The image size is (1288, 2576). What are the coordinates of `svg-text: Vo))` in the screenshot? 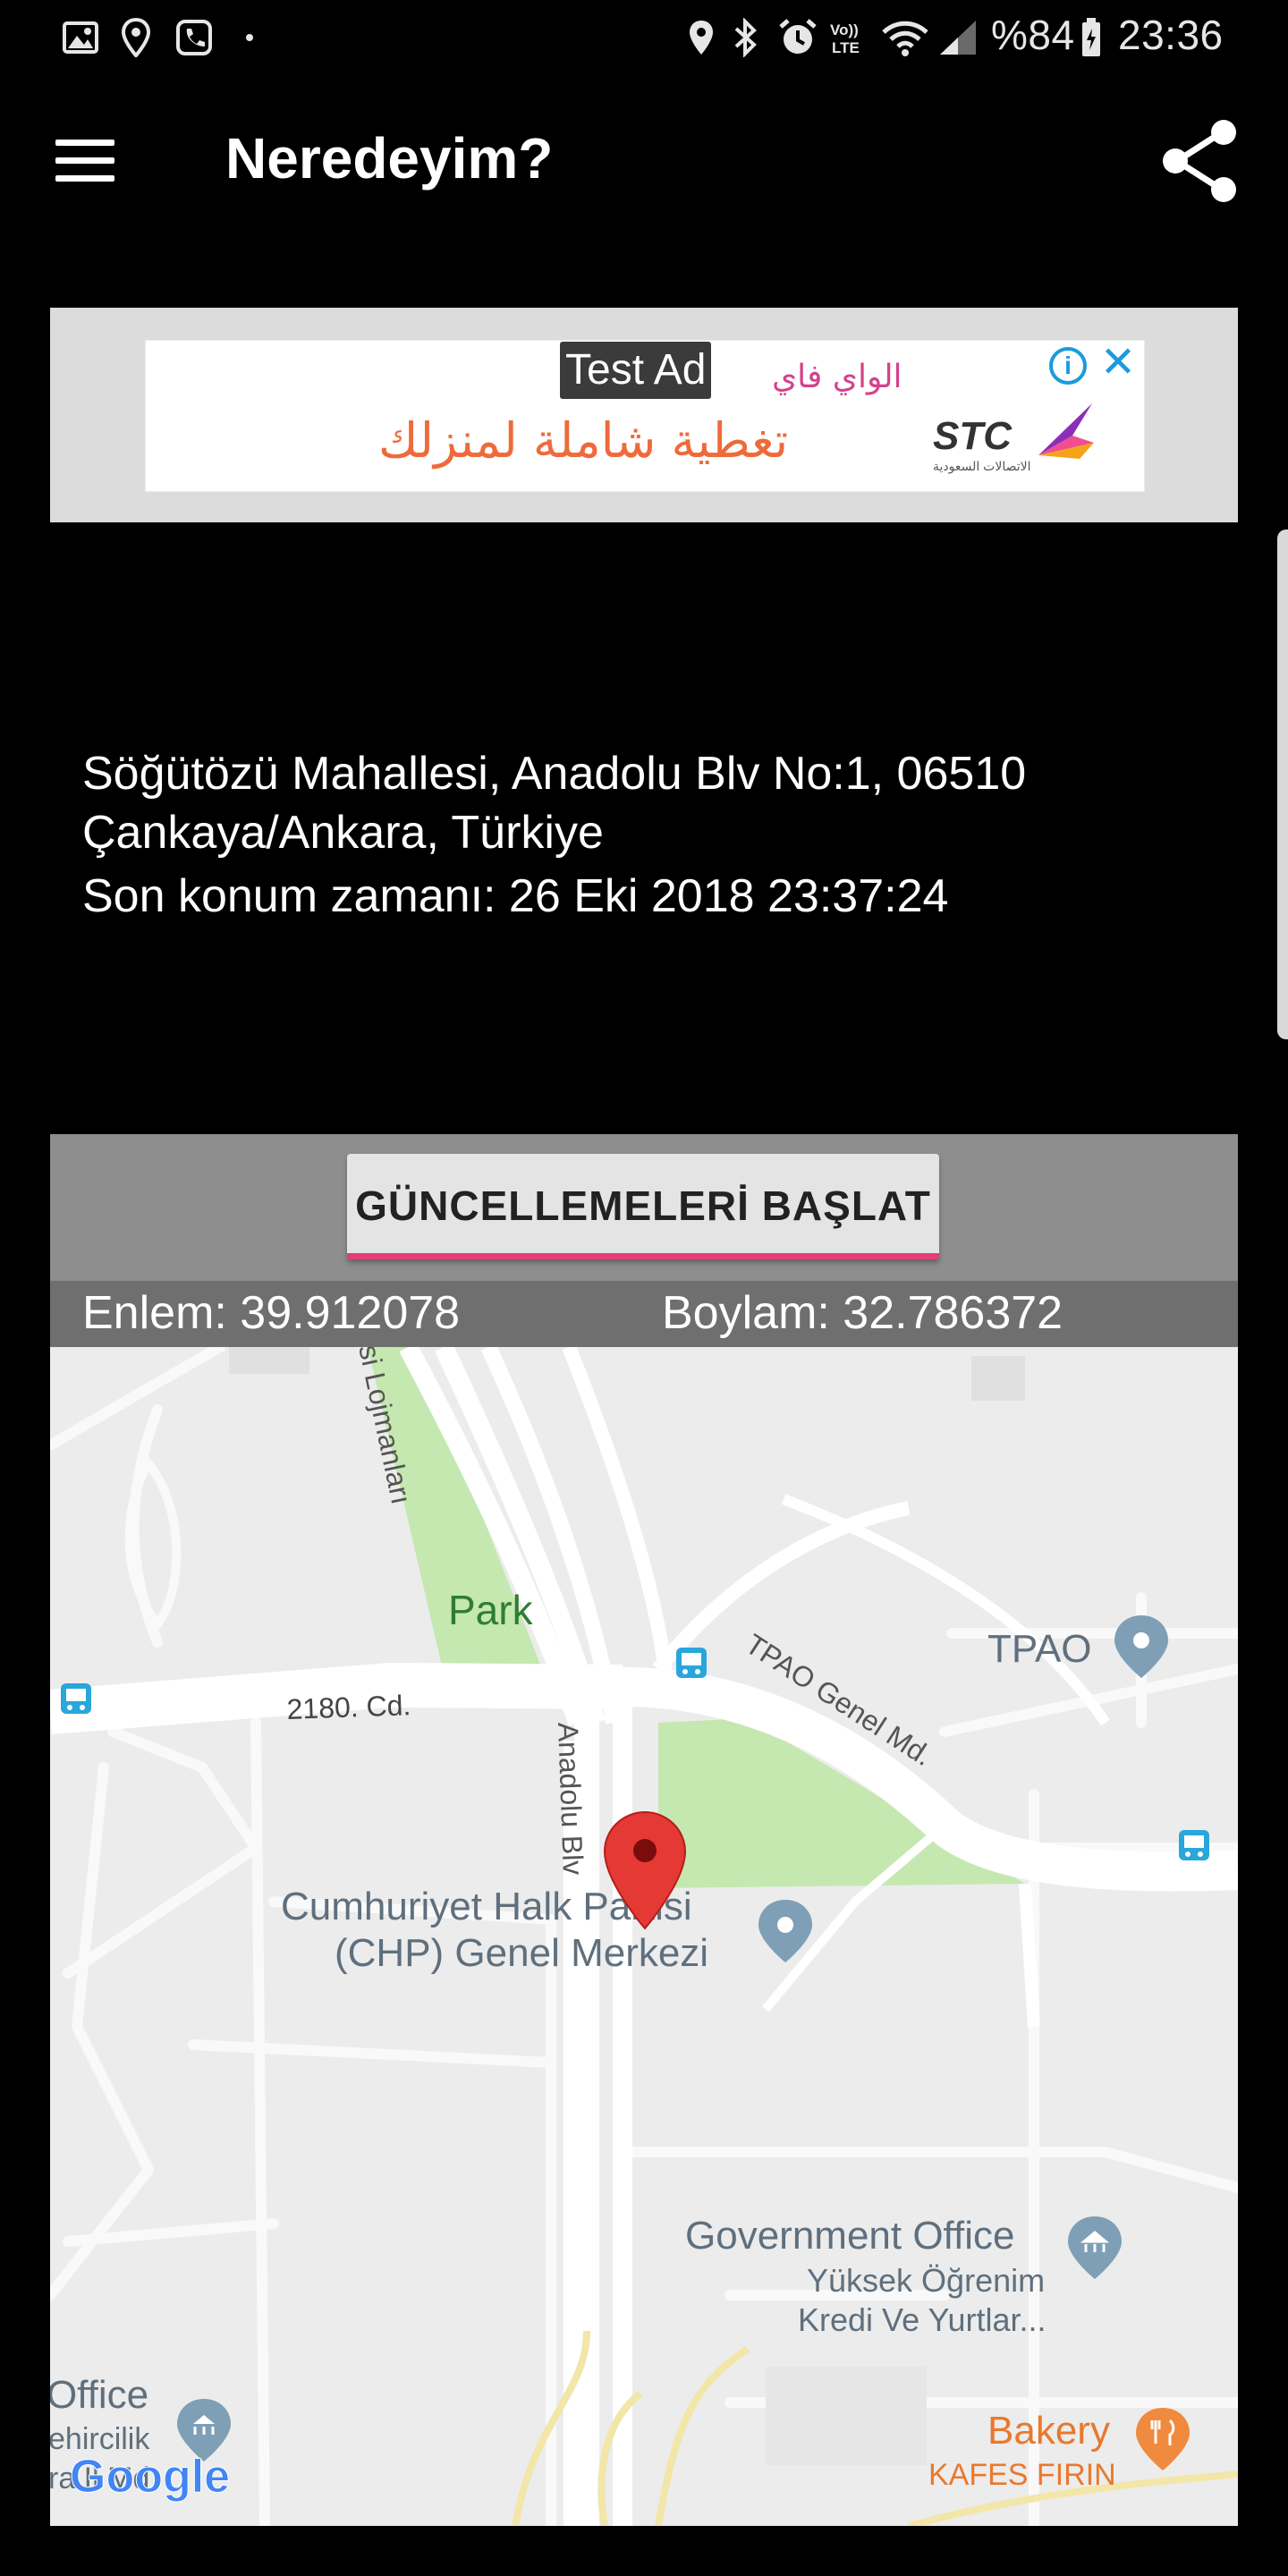 It's located at (844, 29).